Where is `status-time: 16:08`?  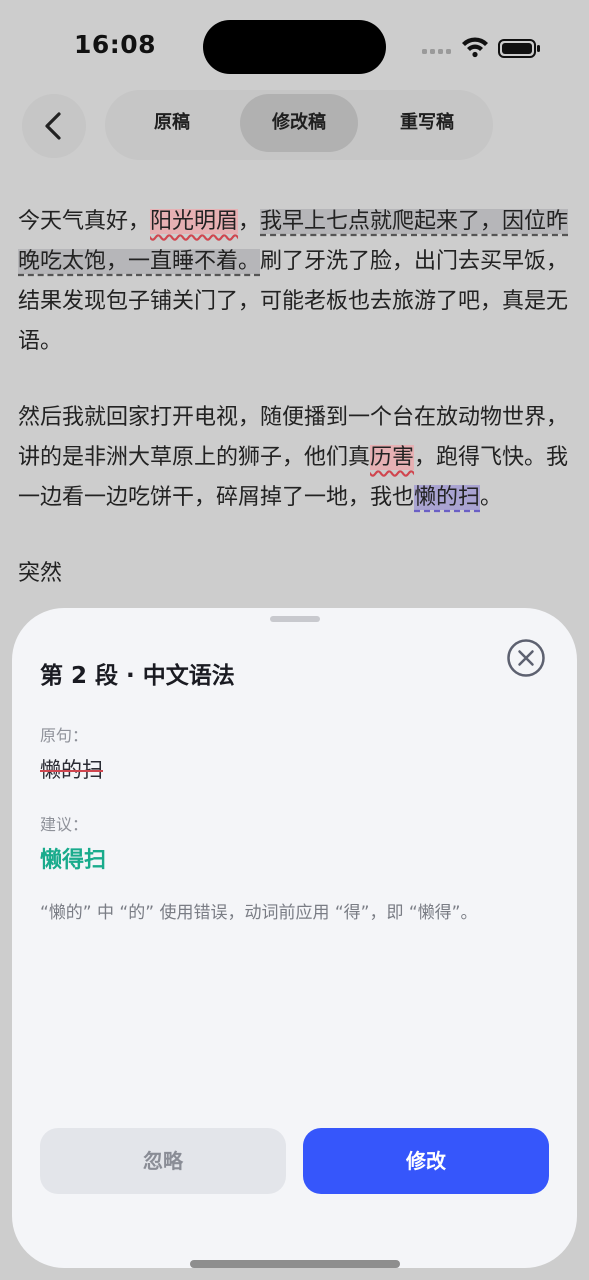
status-time: 16:08 is located at coordinates (115, 44).